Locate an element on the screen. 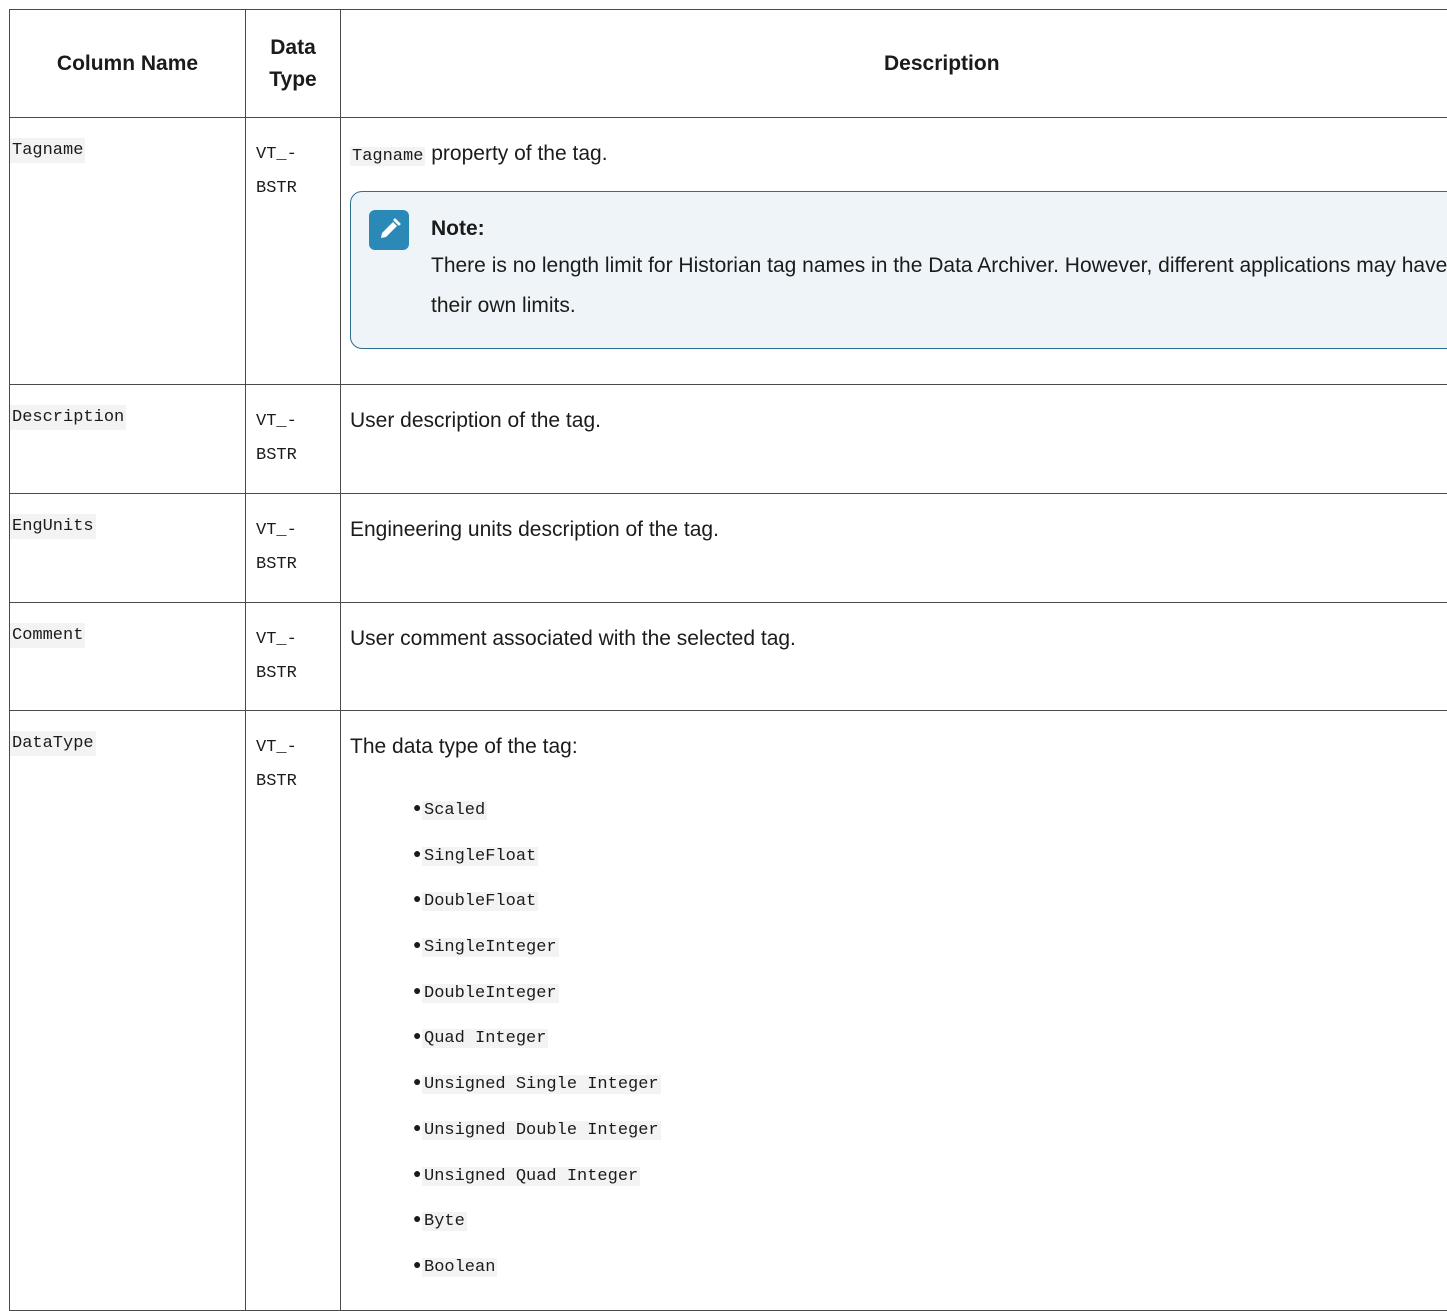  list-item: ●DoubleInteger is located at coordinates (934, 999).